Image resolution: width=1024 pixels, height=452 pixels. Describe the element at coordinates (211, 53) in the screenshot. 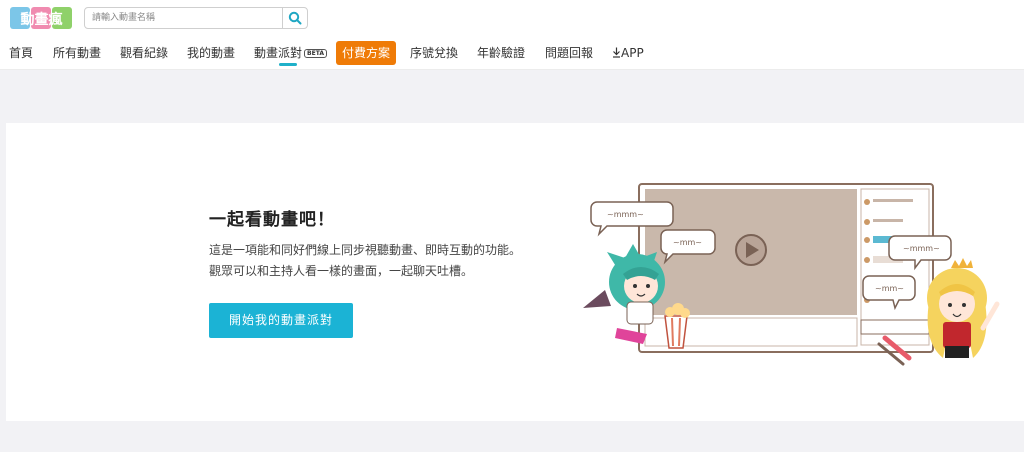

I see `nav-my-anime: 我的動畫` at that location.